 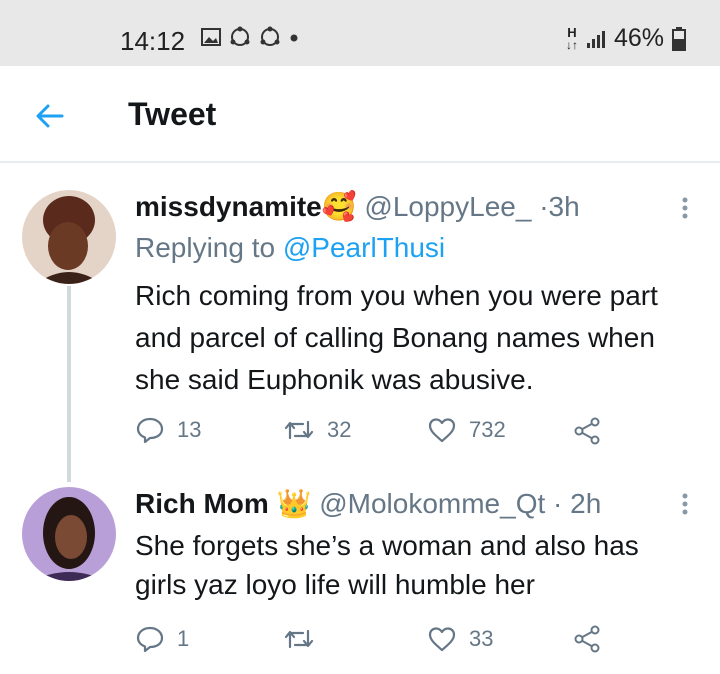 I want to click on status-right: H ↓↑ 46%, so click(x=626, y=38).